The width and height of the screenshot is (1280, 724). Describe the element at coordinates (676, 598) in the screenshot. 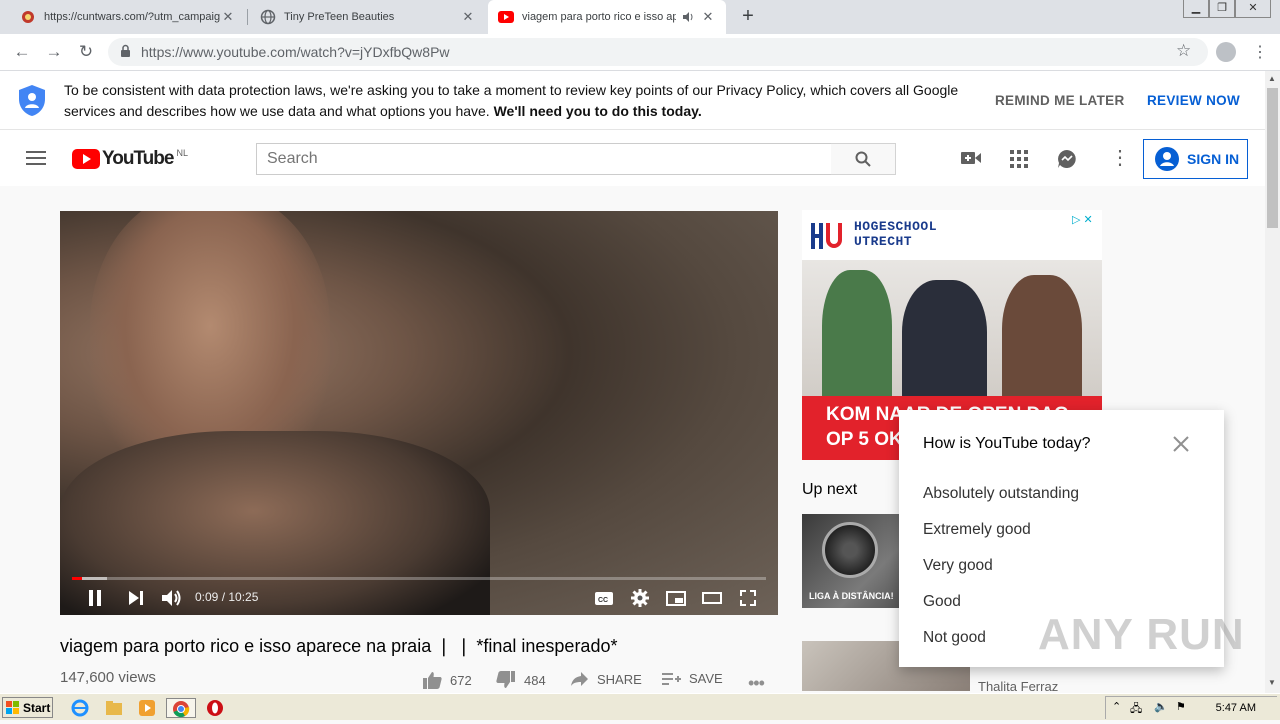

I see `miniplayer-icon` at that location.